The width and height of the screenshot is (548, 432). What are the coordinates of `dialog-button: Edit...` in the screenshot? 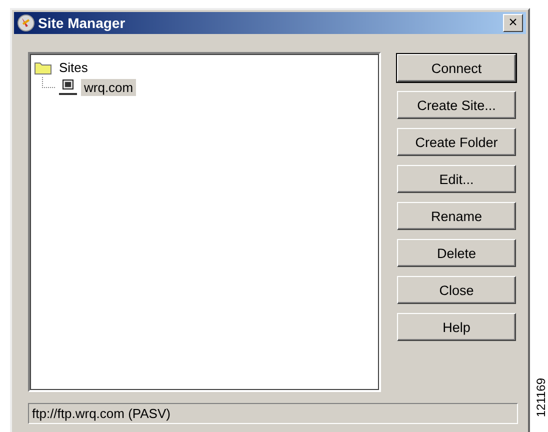 It's located at (456, 179).